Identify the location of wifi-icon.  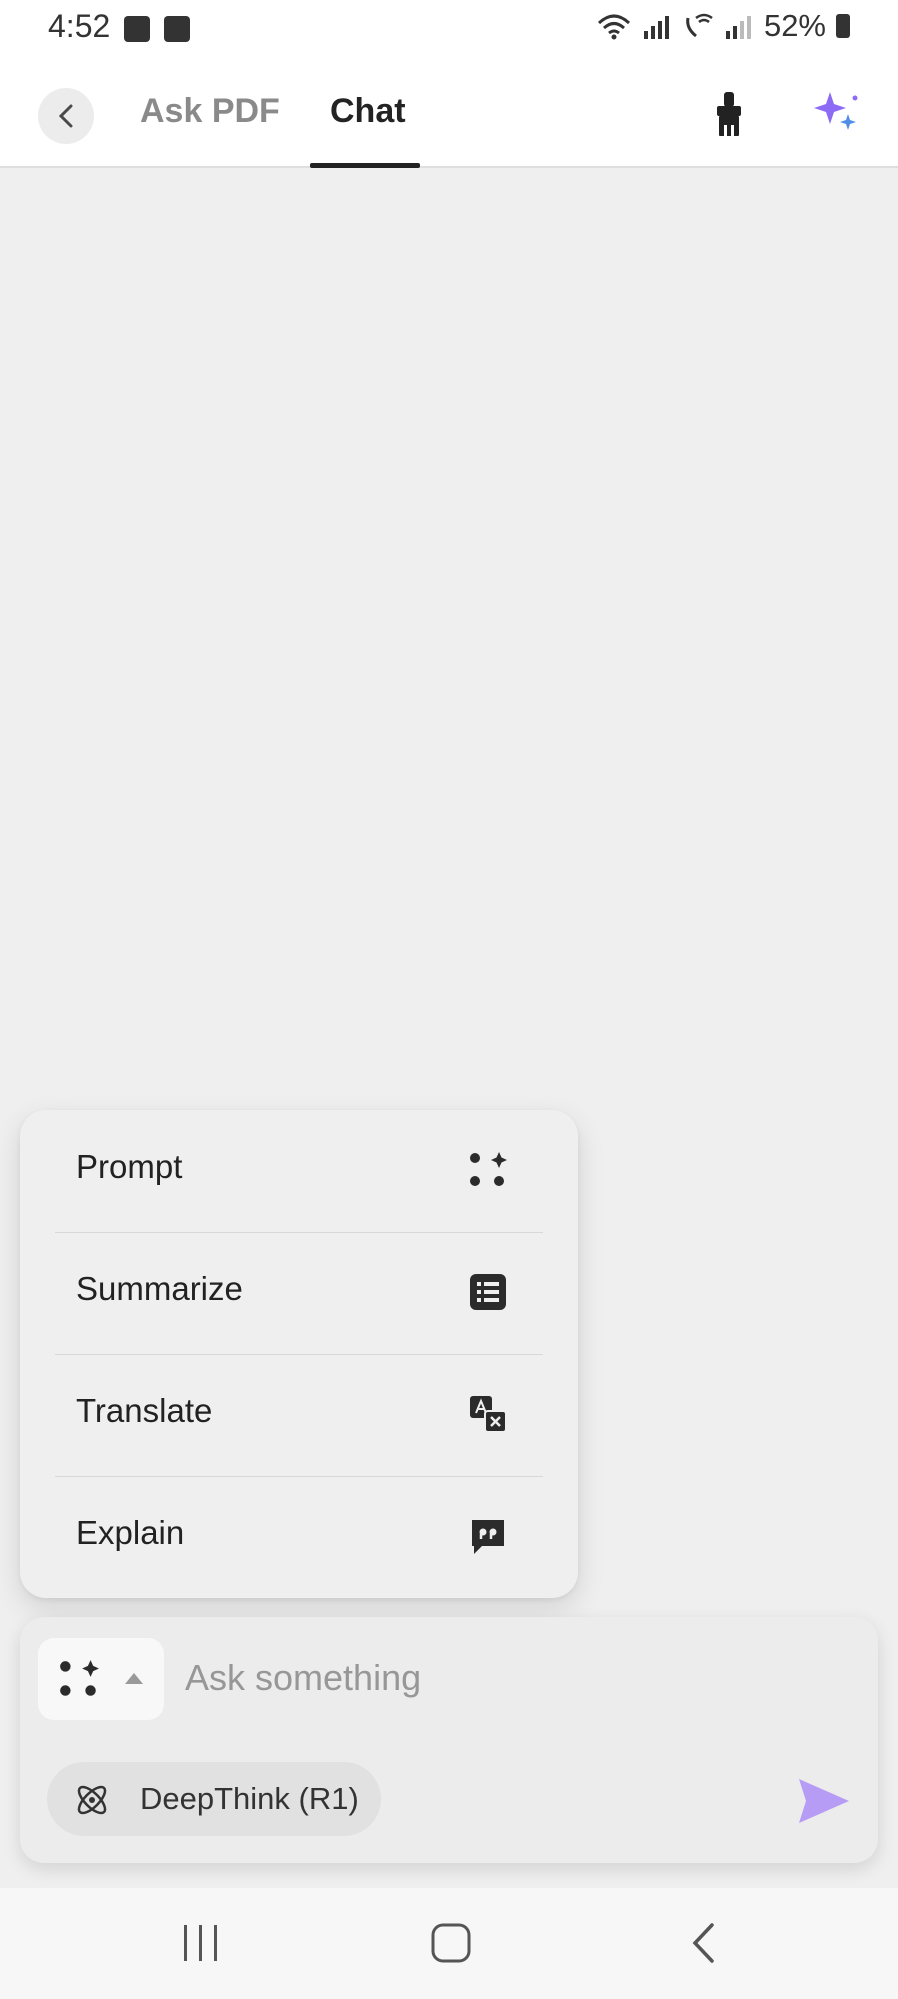
(613, 27).